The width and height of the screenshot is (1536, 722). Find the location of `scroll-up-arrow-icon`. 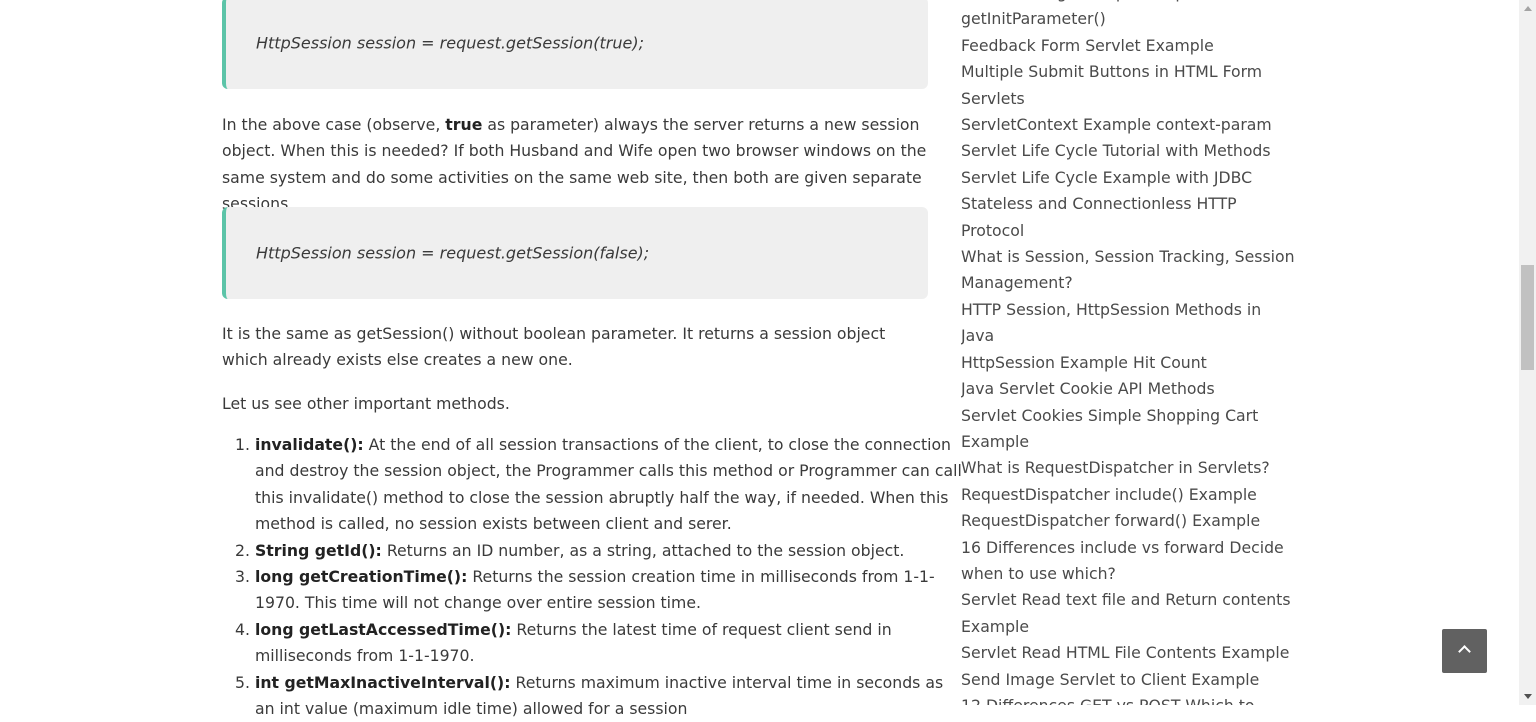

scroll-up-arrow-icon is located at coordinates (1527, 8).